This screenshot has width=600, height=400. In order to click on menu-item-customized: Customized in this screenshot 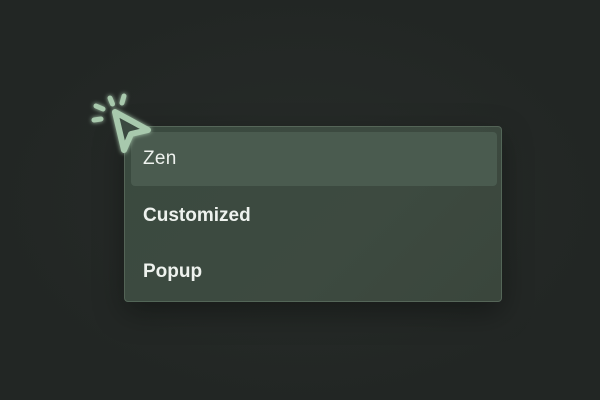, I will do `click(314, 216)`.